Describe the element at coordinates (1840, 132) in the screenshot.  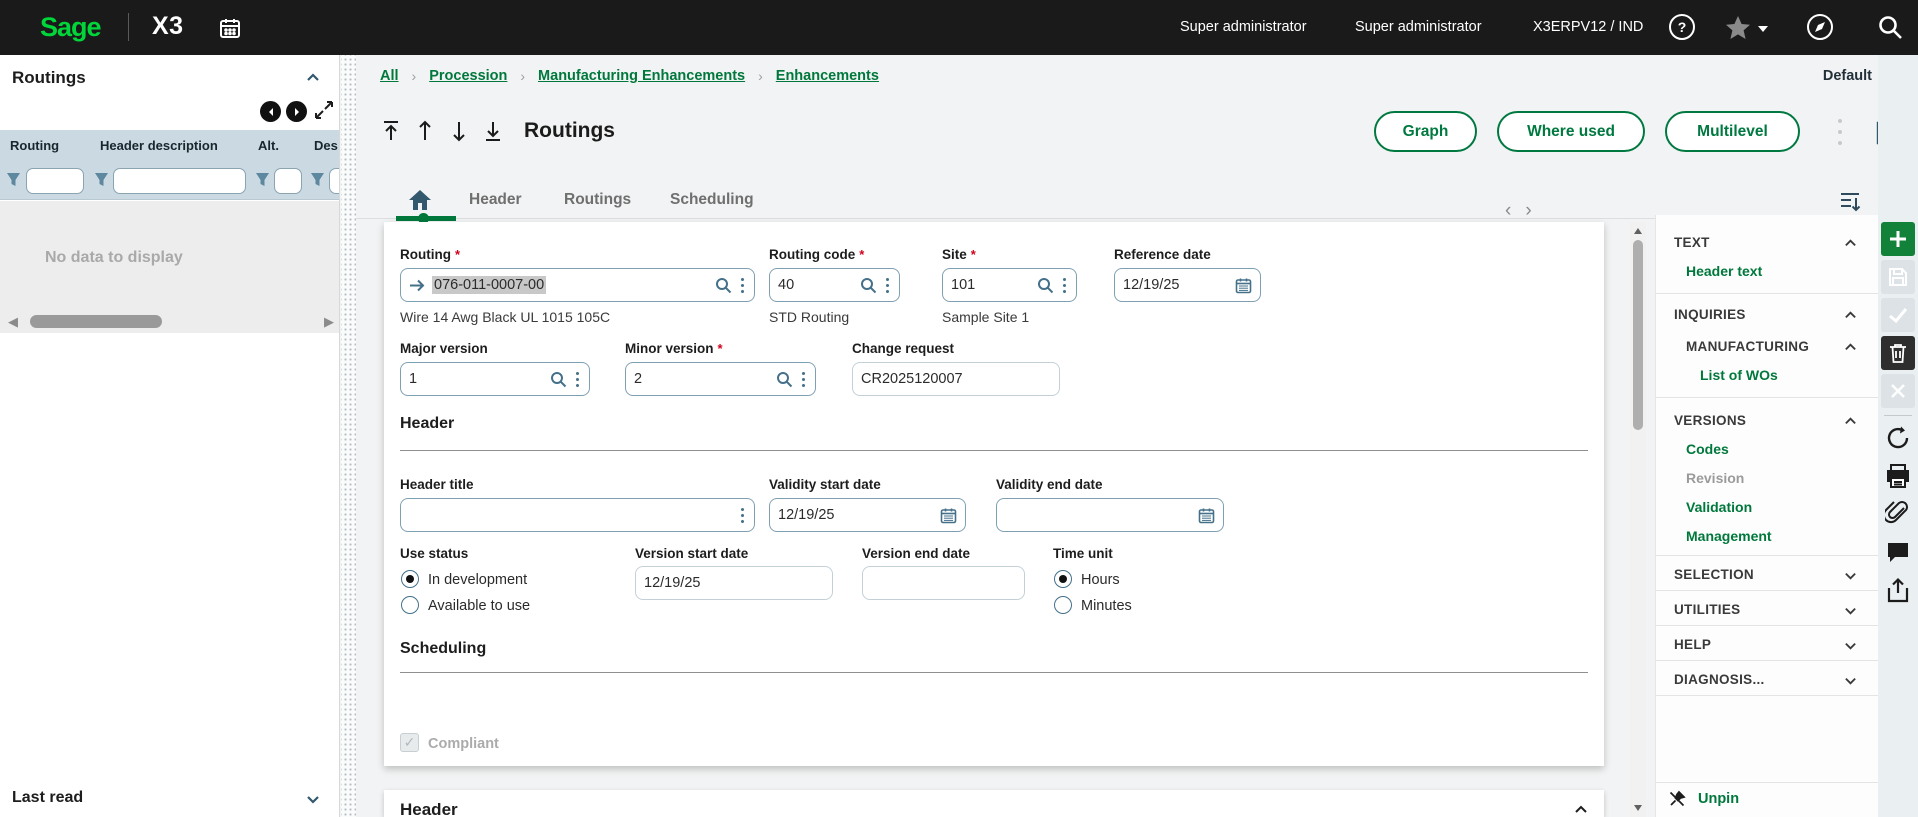
I see `more-actions-menu` at that location.